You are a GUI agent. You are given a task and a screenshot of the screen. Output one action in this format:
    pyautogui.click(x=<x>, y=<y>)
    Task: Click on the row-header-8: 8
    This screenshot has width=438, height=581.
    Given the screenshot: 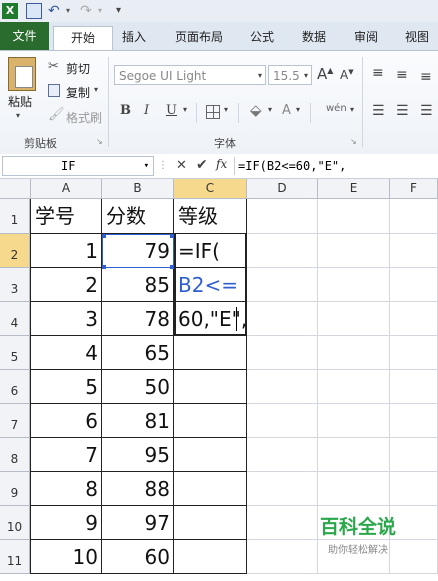 What is the action you would take?
    pyautogui.click(x=15, y=455)
    